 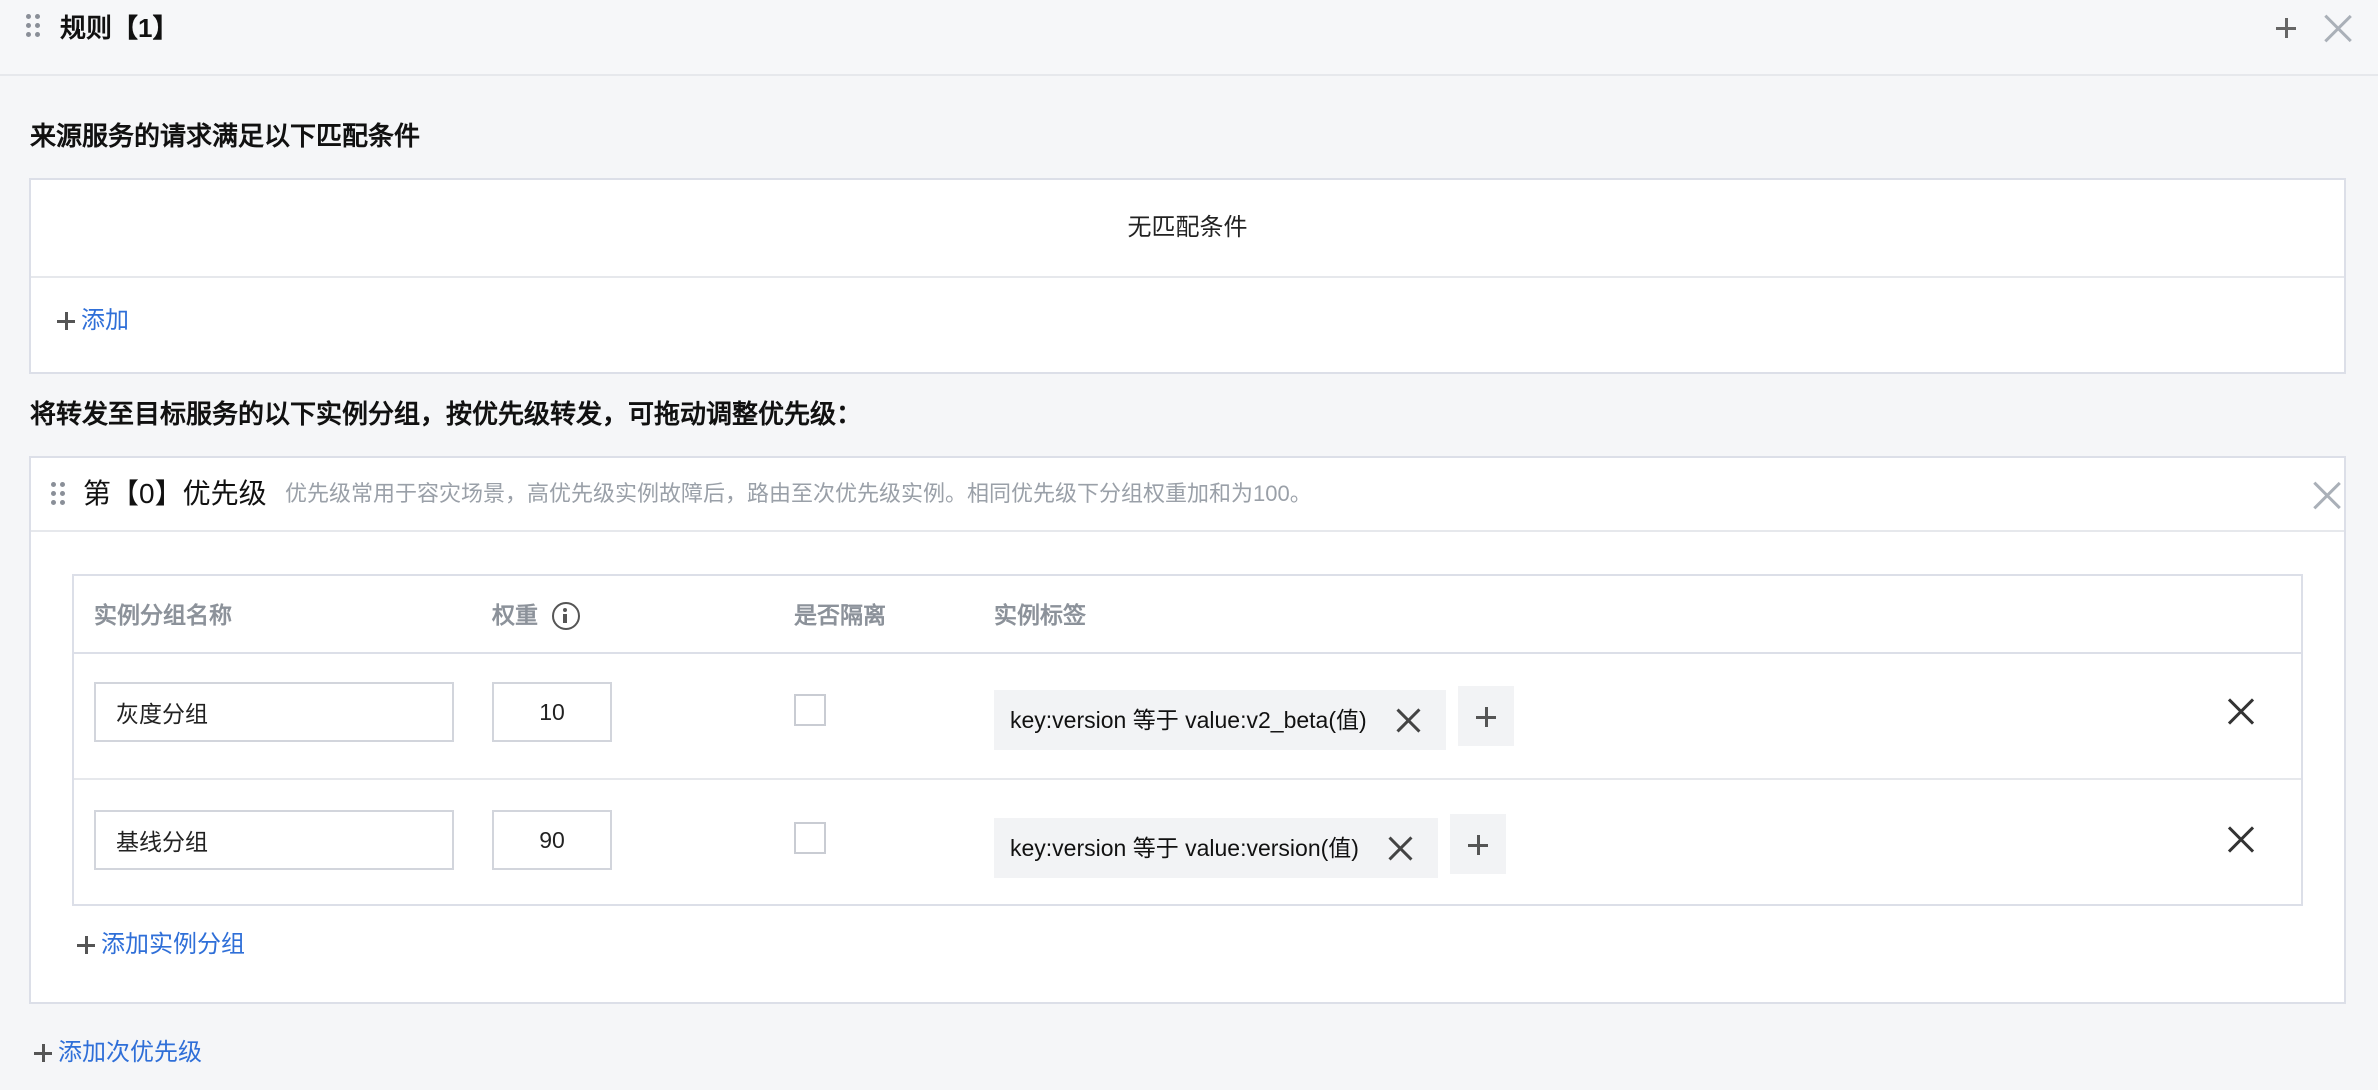 What do you see at coordinates (119, 28) in the screenshot?
I see `rule-title: 规则【1】` at bounding box center [119, 28].